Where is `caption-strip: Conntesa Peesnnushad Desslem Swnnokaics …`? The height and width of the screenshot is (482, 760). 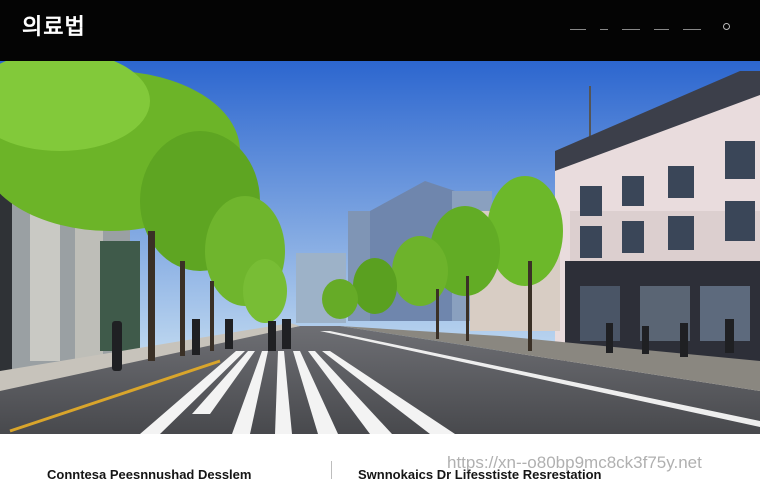
caption-strip: Conntesa Peesnnushad Desslem Swnnokaics … is located at coordinates (380, 458).